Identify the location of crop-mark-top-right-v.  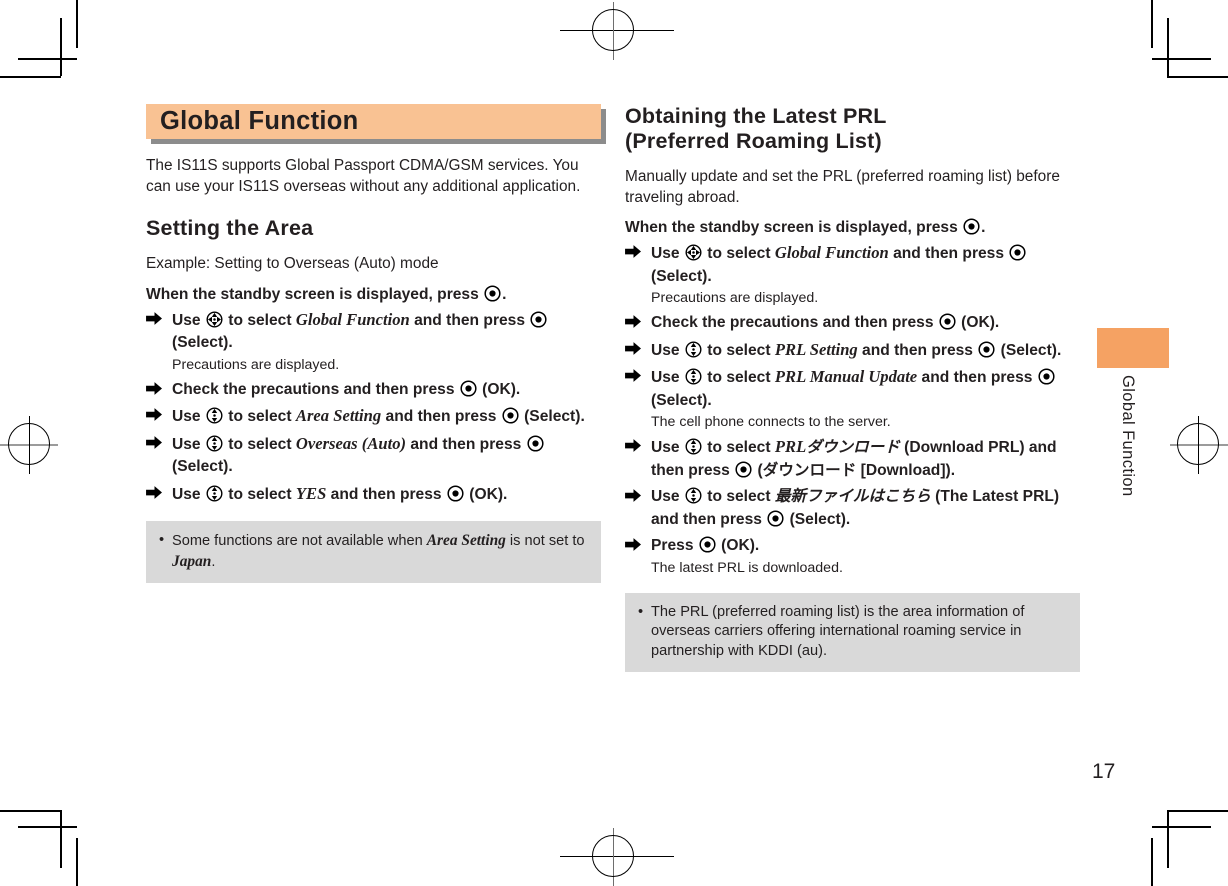
(1152, 24).